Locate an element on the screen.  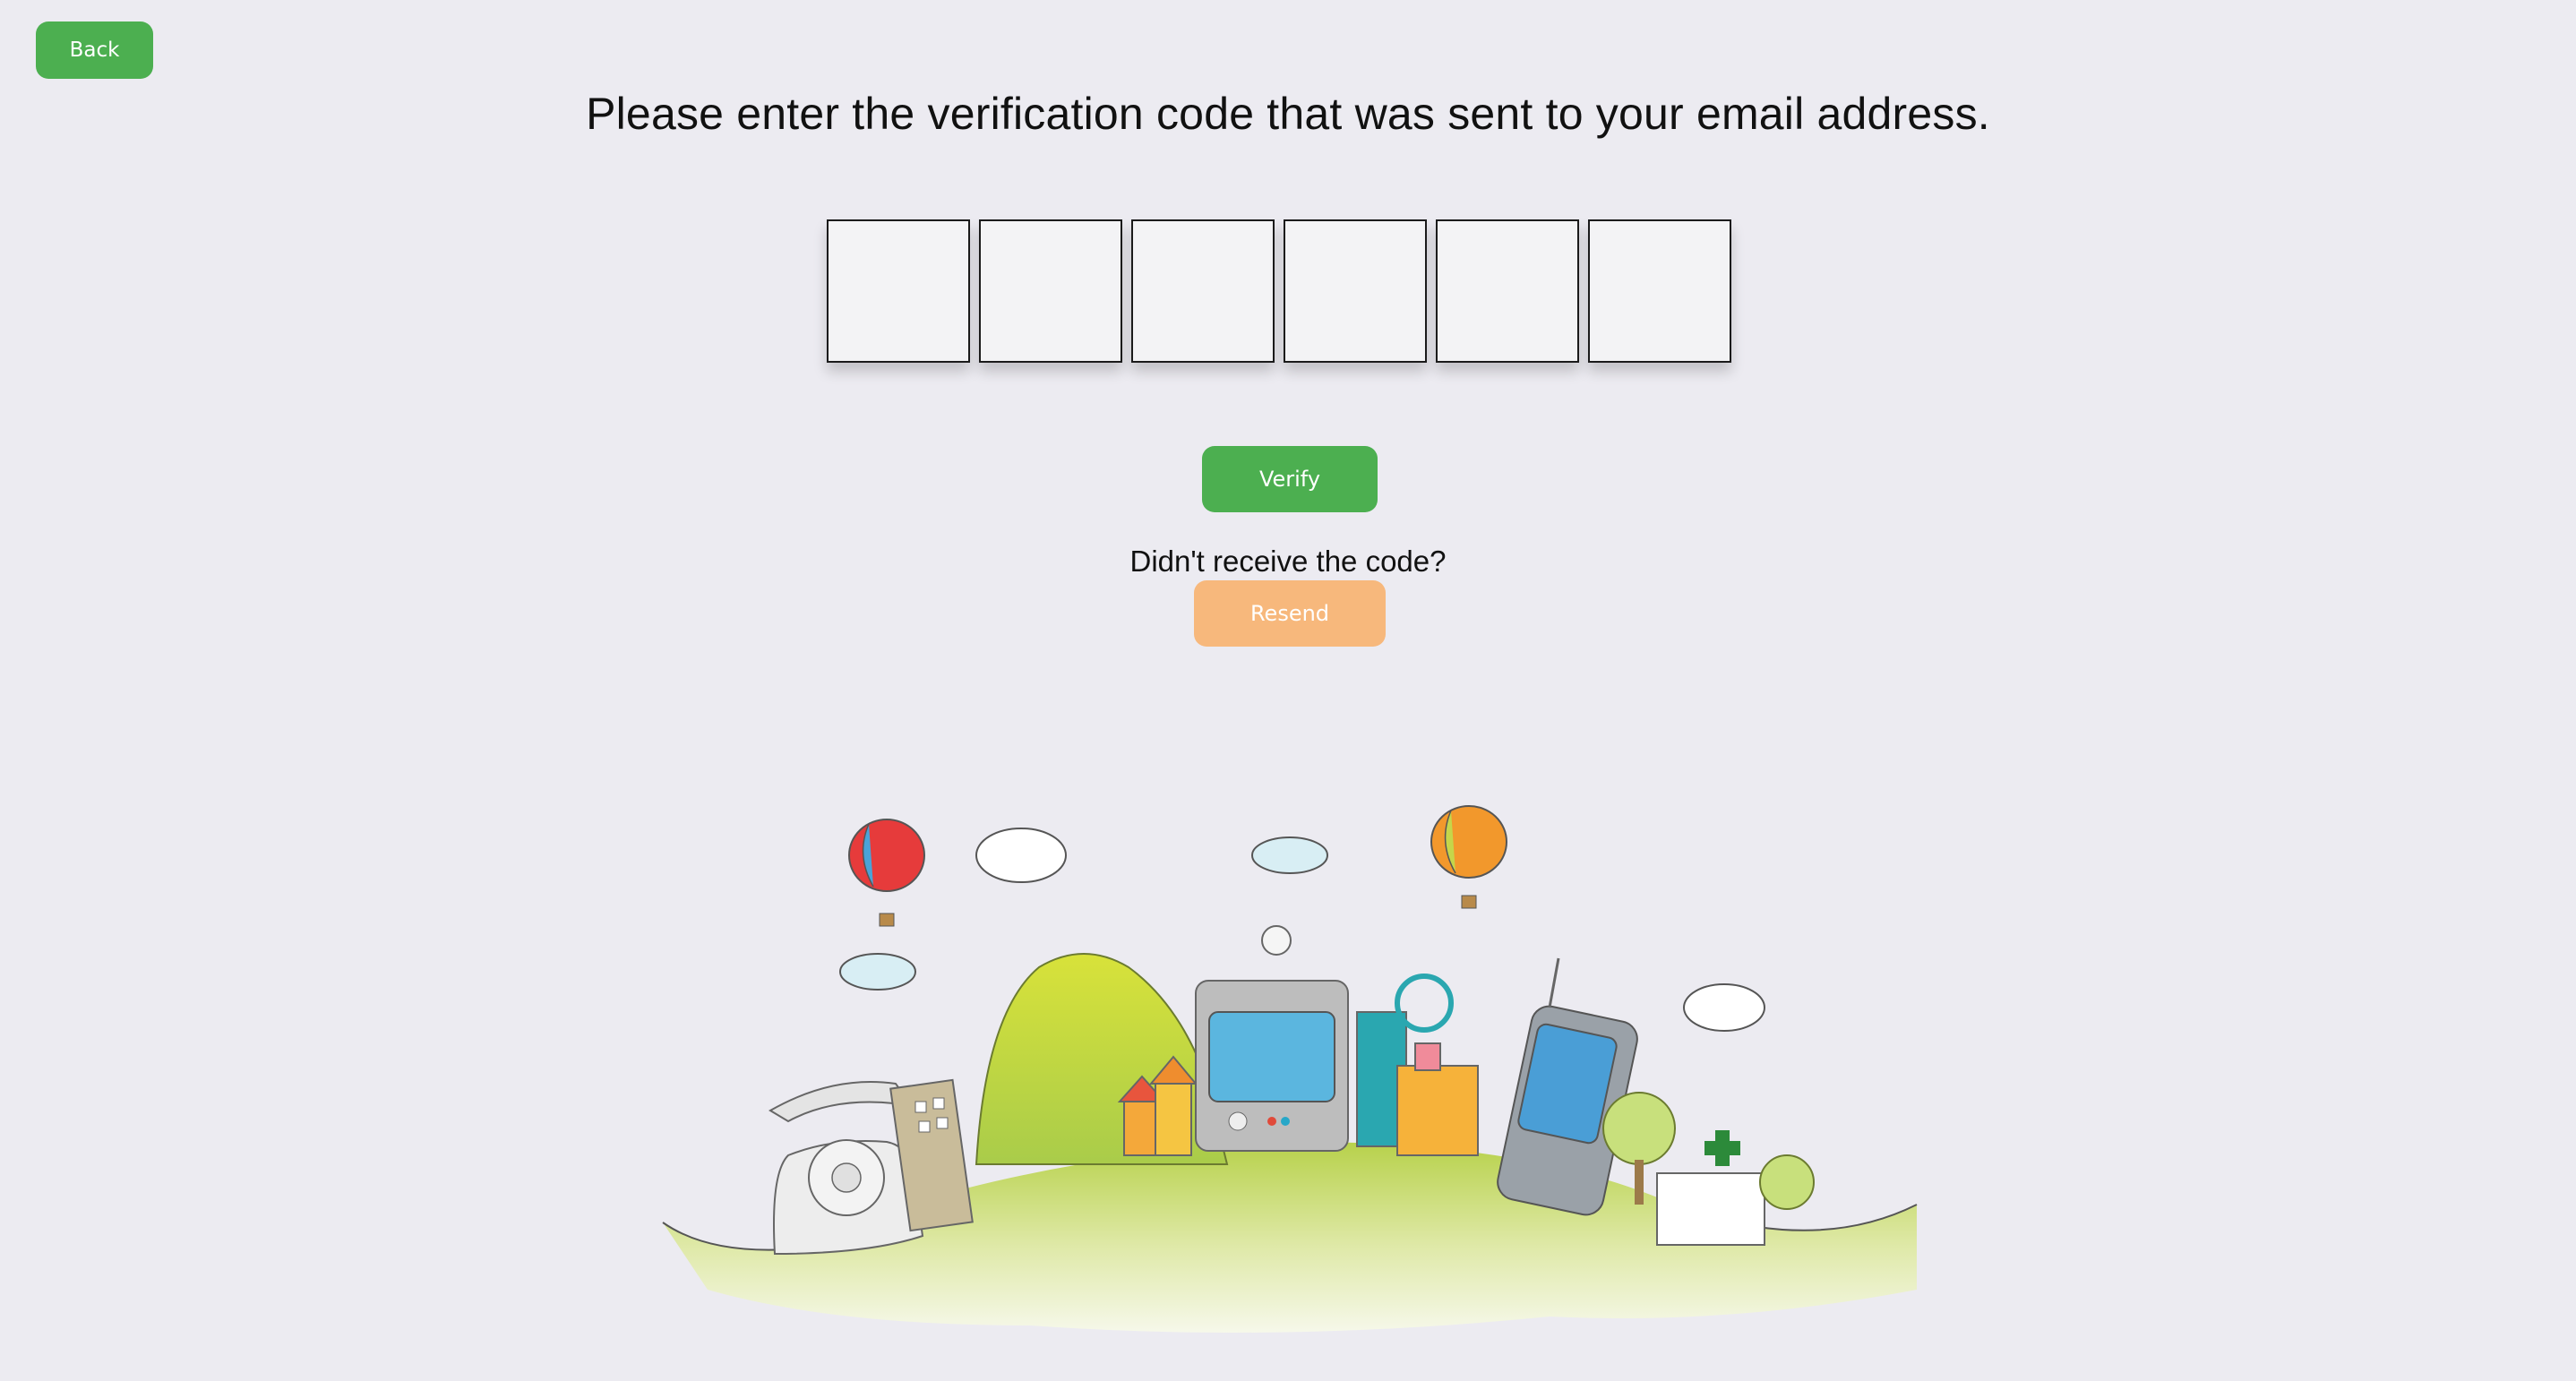
code-digit-4-input is located at coordinates (1355, 291).